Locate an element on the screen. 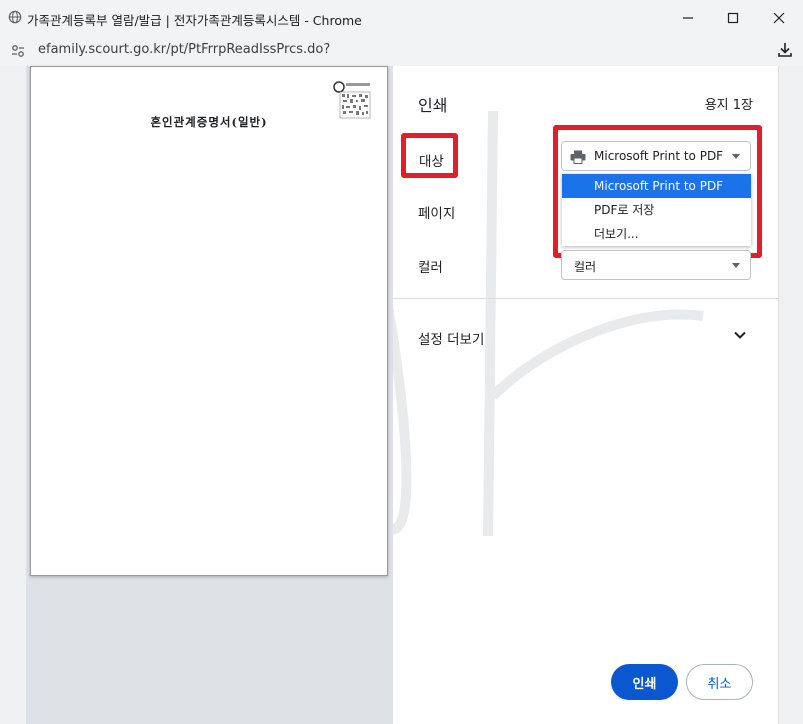 This screenshot has width=803, height=724. download-icon is located at coordinates (785, 50).